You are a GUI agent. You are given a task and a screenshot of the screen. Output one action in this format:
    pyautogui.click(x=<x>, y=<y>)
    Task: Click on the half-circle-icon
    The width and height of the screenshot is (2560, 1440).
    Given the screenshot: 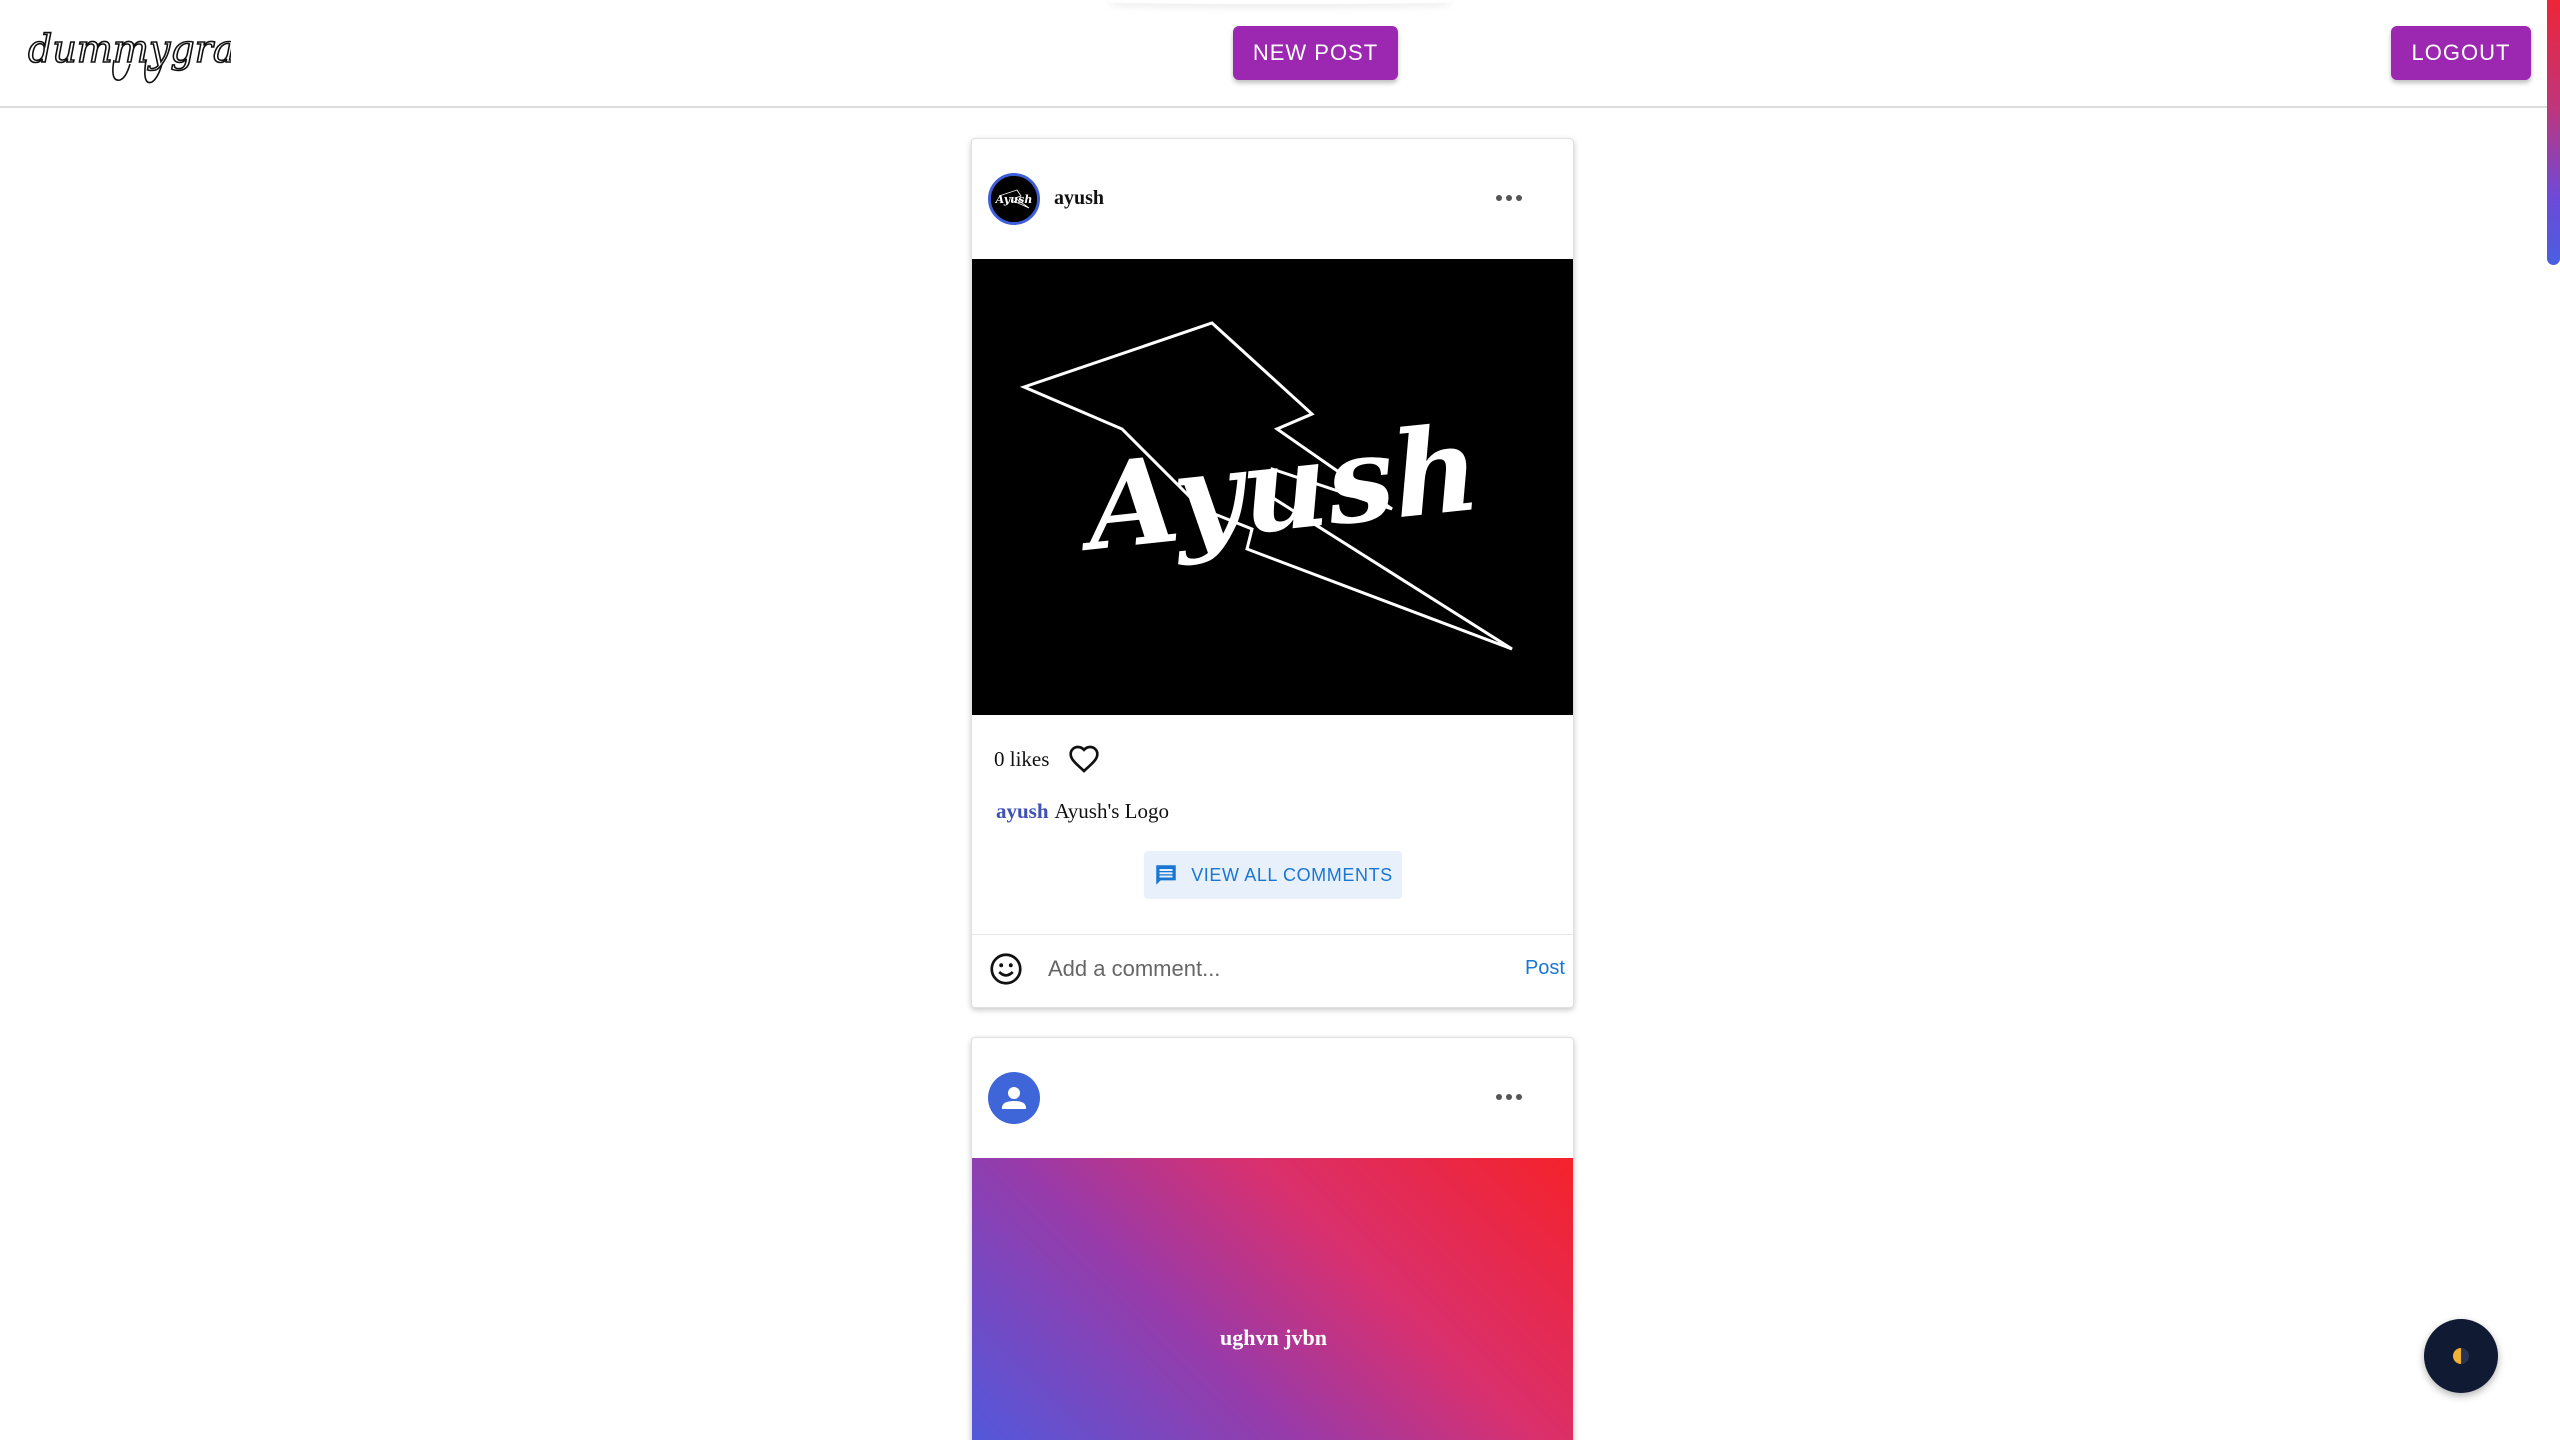 What is the action you would take?
    pyautogui.click(x=2461, y=1356)
    